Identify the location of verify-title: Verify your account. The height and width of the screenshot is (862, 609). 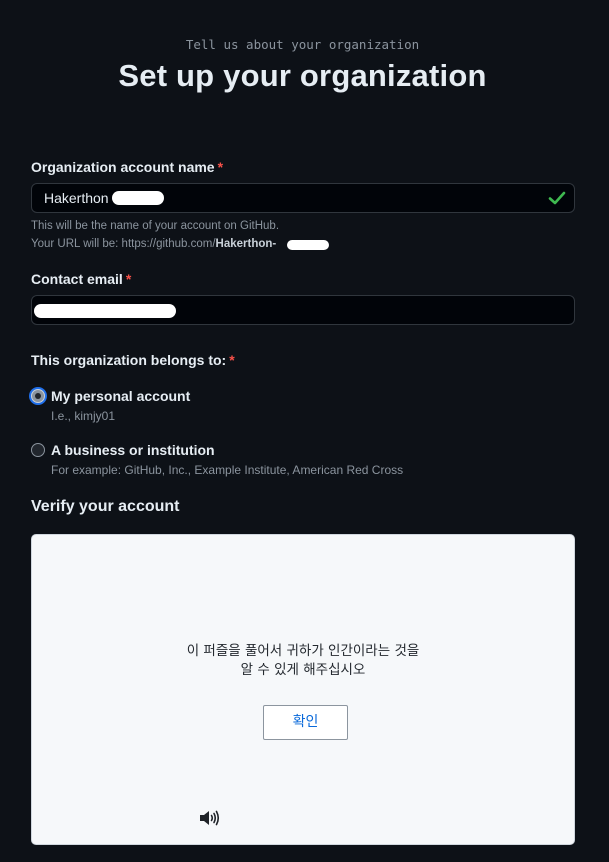
(105, 506).